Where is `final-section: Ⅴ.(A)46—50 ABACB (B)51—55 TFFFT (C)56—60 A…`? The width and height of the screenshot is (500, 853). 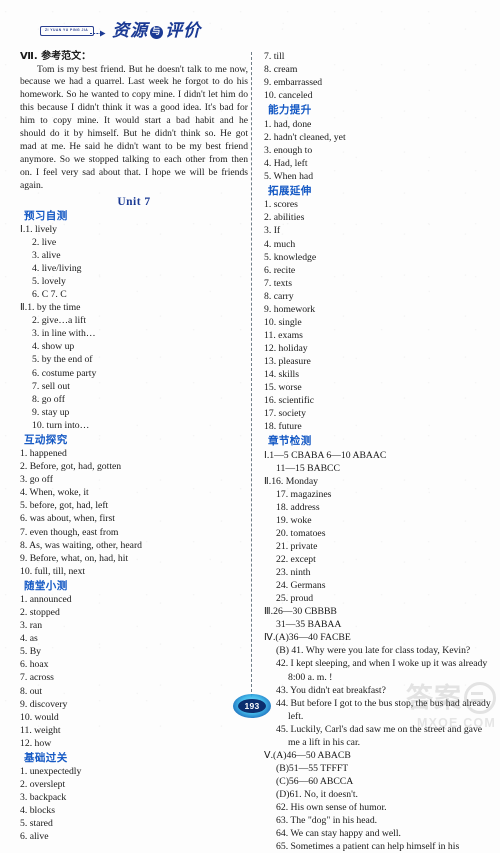
final-section: Ⅴ.(A)46—50 ABACB (B)51—55 TFFFT (C)56—60 A… is located at coordinates (378, 794).